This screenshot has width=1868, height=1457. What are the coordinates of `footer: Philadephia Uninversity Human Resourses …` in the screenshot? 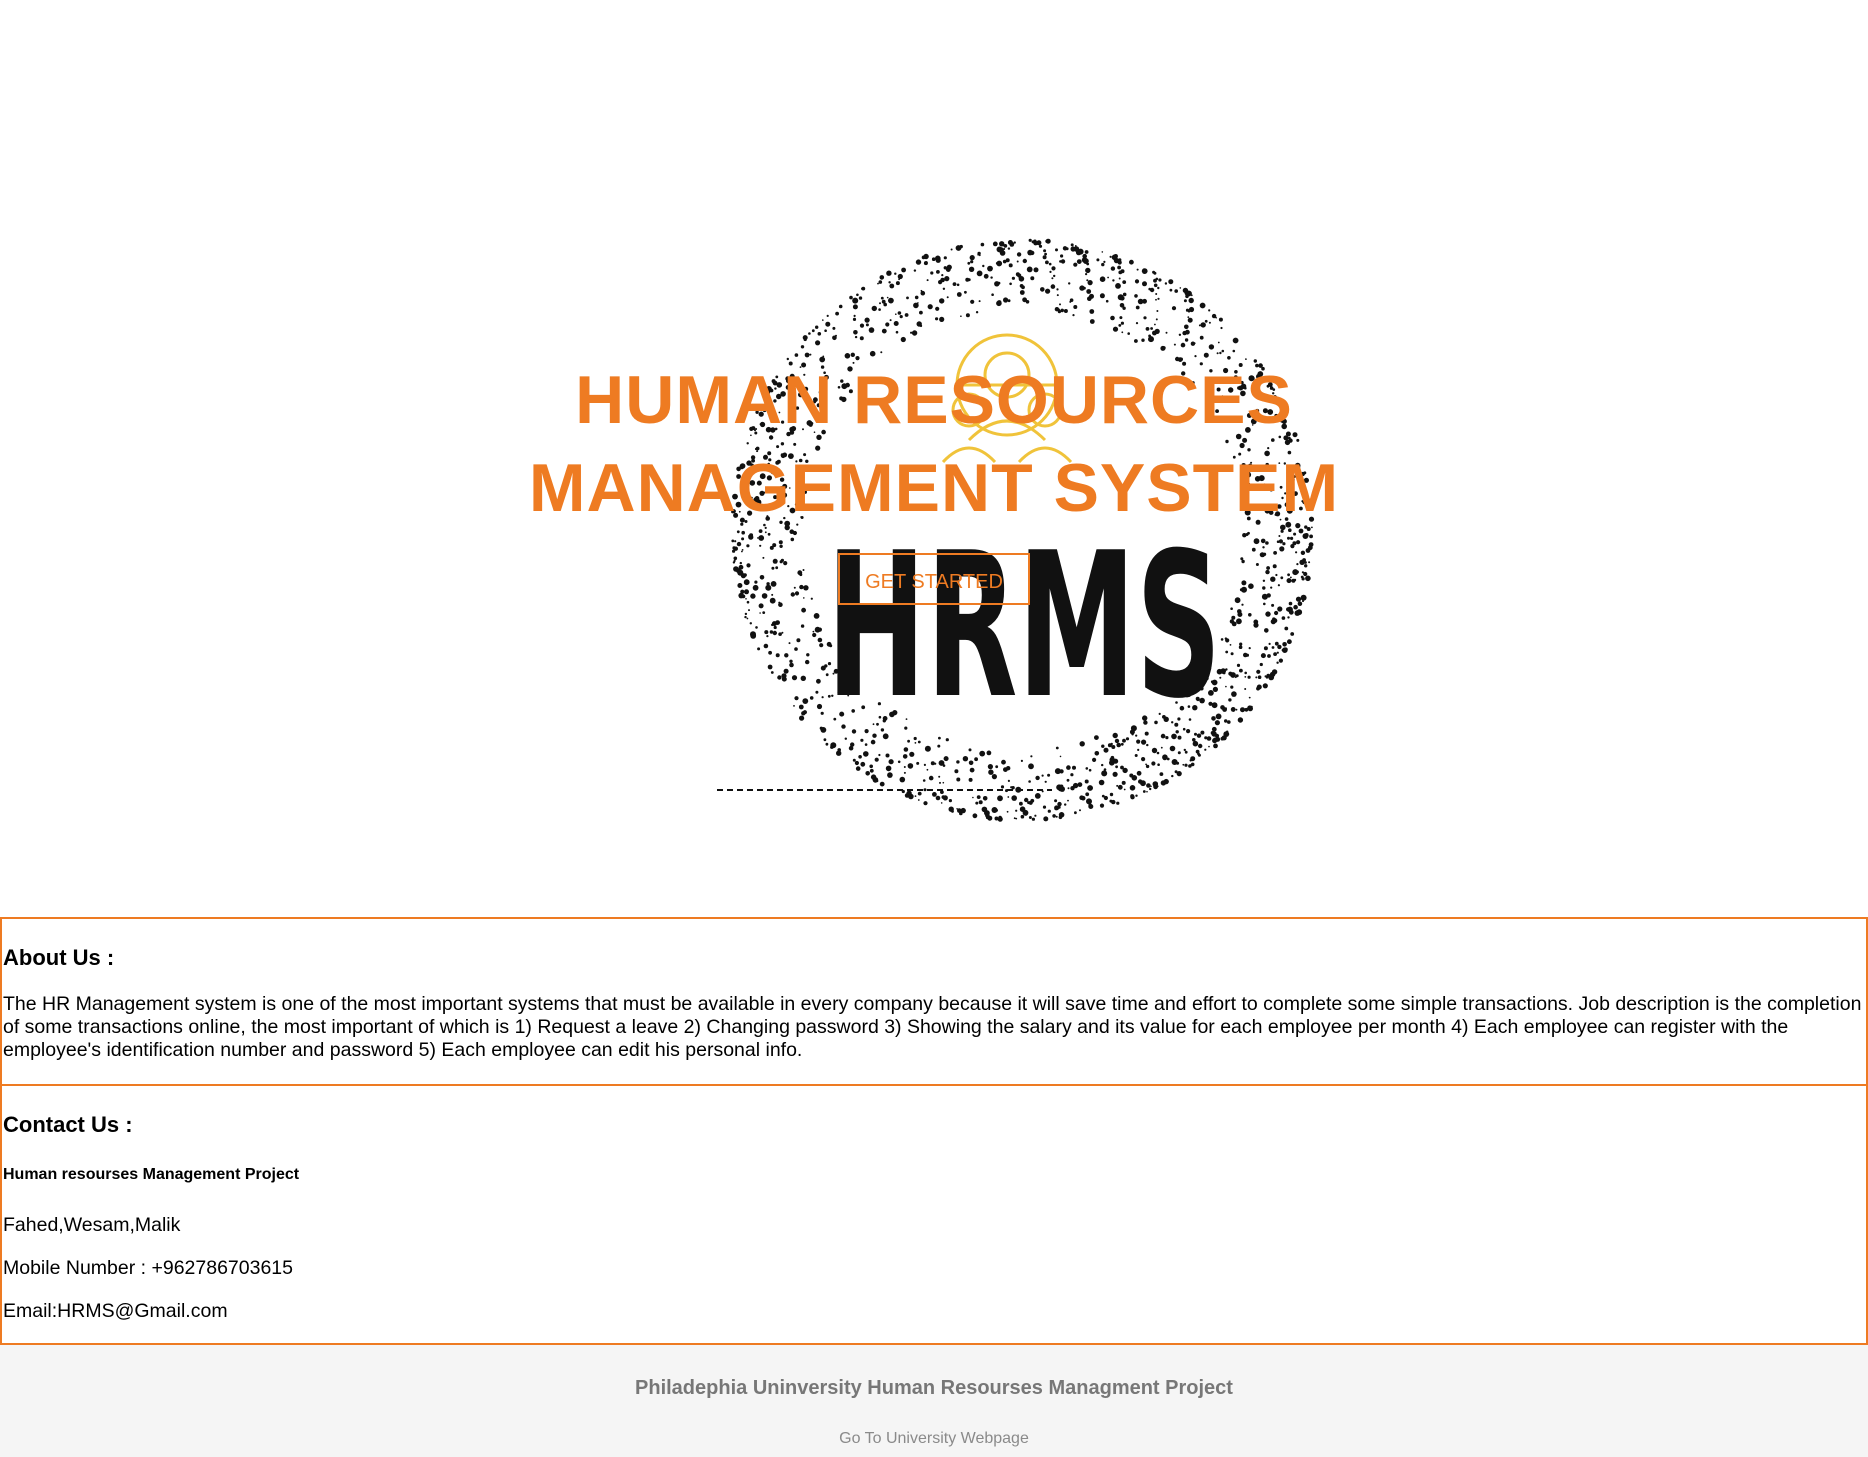 It's located at (934, 1401).